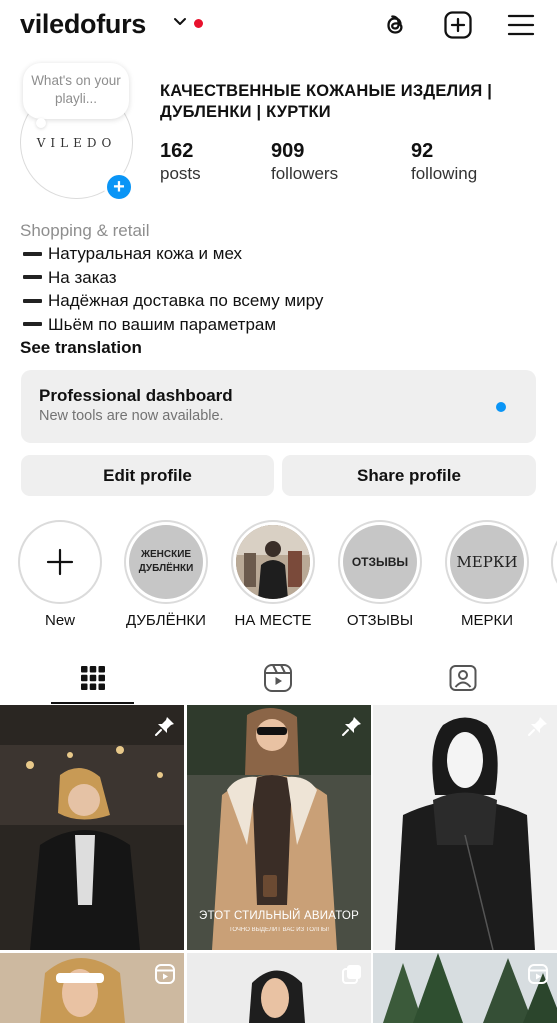  I want to click on plus-icon, so click(60, 562).